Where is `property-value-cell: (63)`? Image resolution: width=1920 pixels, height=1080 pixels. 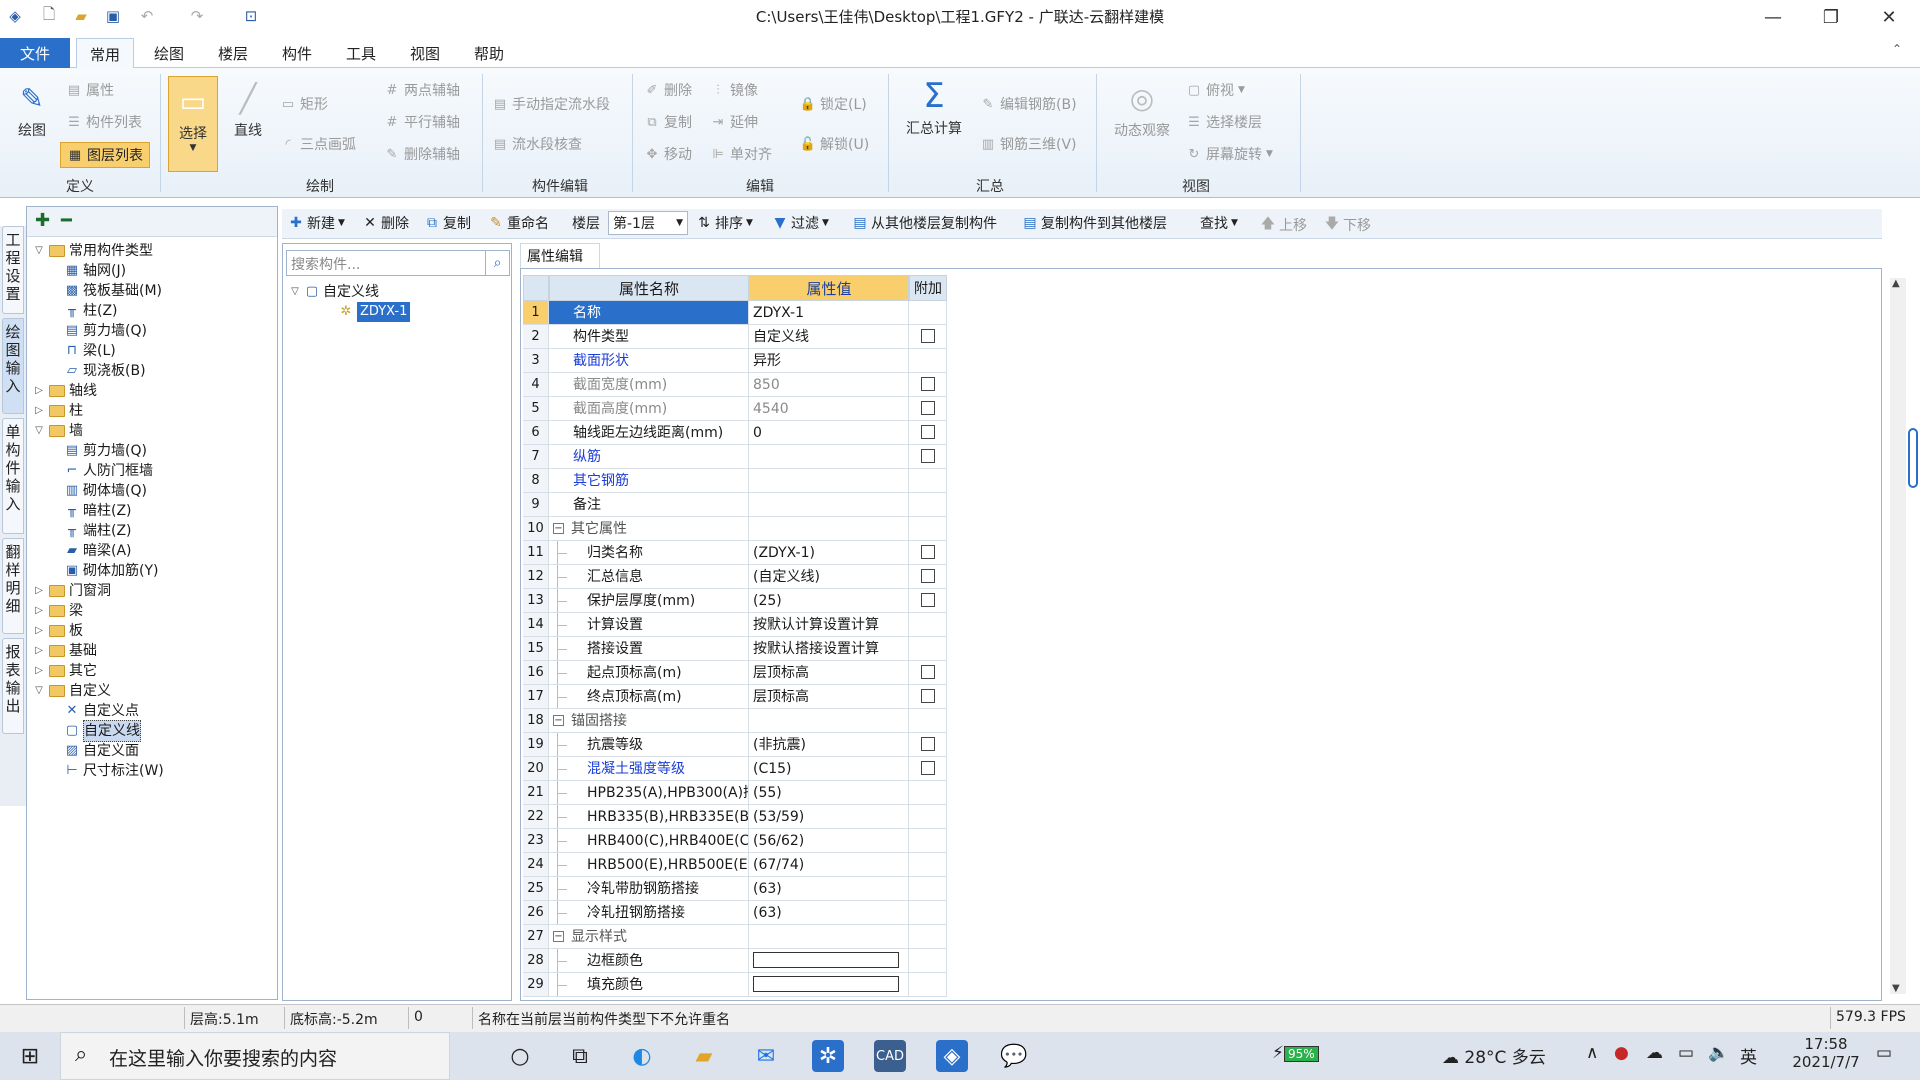 property-value-cell: (63) is located at coordinates (829, 913).